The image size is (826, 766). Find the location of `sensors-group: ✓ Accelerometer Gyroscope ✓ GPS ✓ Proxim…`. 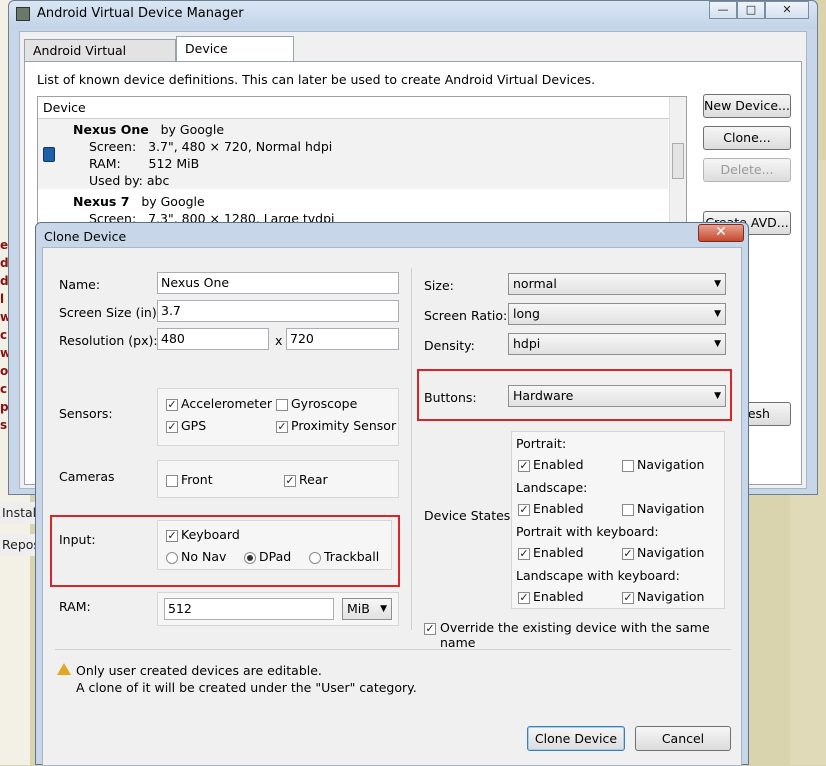

sensors-group: ✓ Accelerometer Gyroscope ✓ GPS ✓ Proxim… is located at coordinates (278, 417).